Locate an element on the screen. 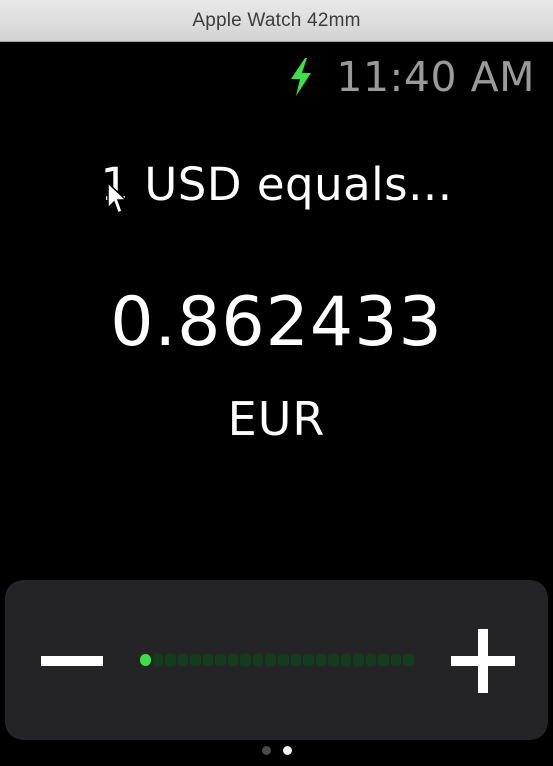 The width and height of the screenshot is (553, 766). mouse-pointer-icon is located at coordinates (117, 198).